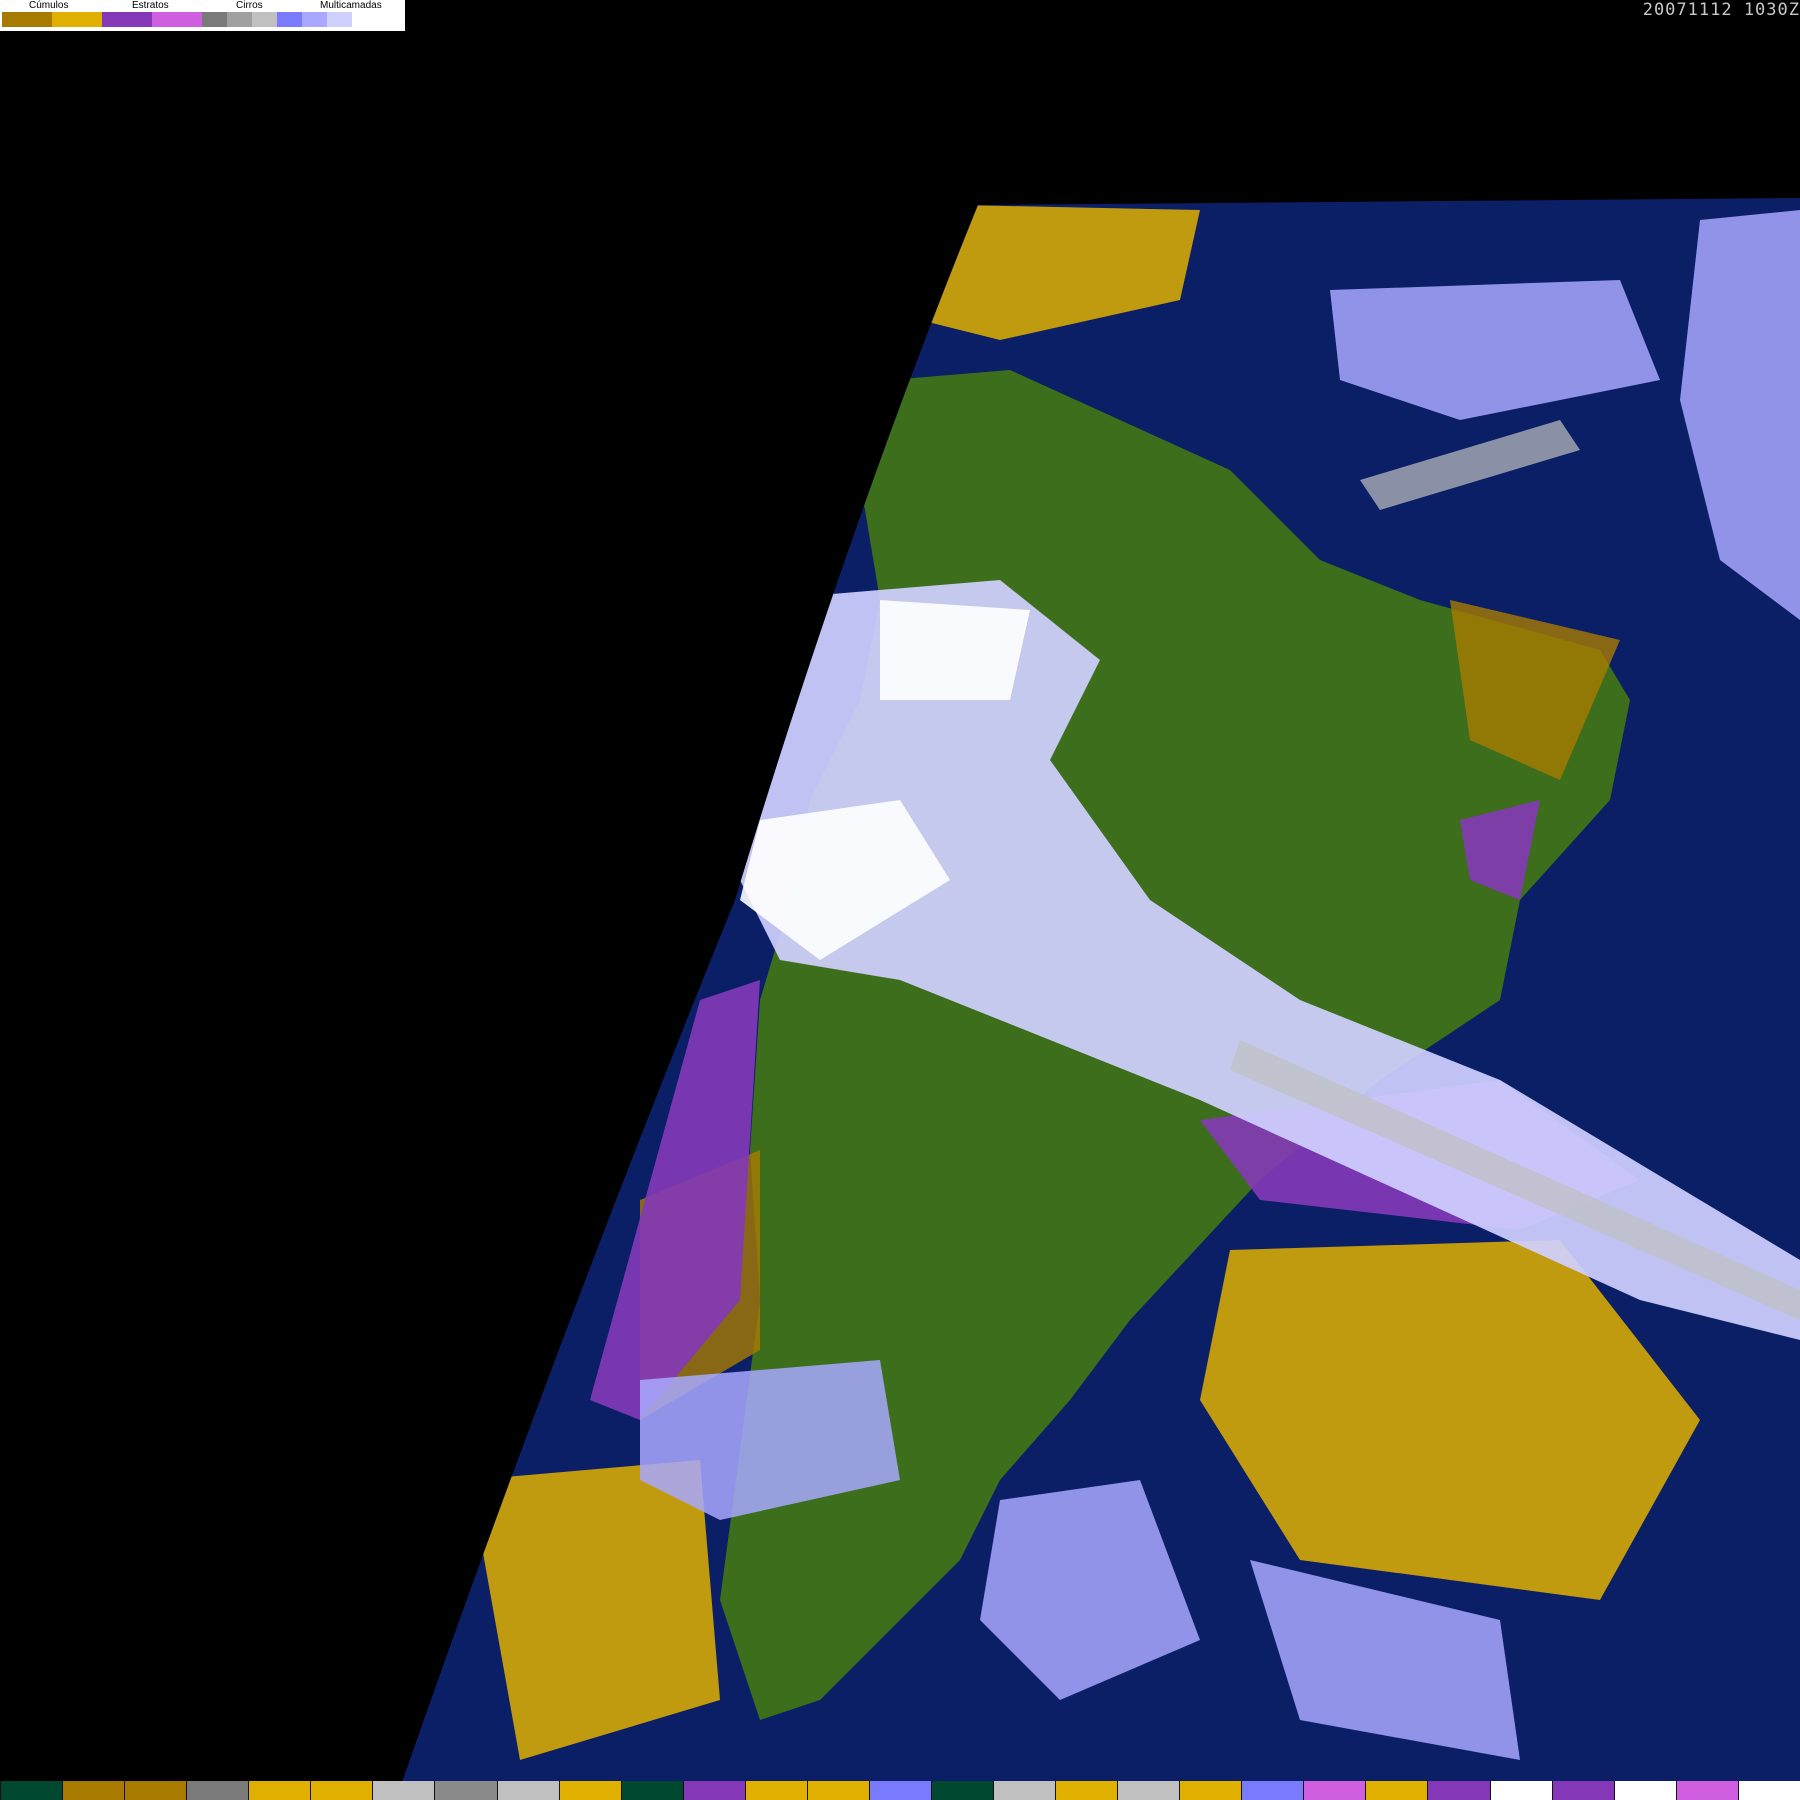  What do you see at coordinates (1721, 10) in the screenshot?
I see `image-timestamp: 20071112 1030Z` at bounding box center [1721, 10].